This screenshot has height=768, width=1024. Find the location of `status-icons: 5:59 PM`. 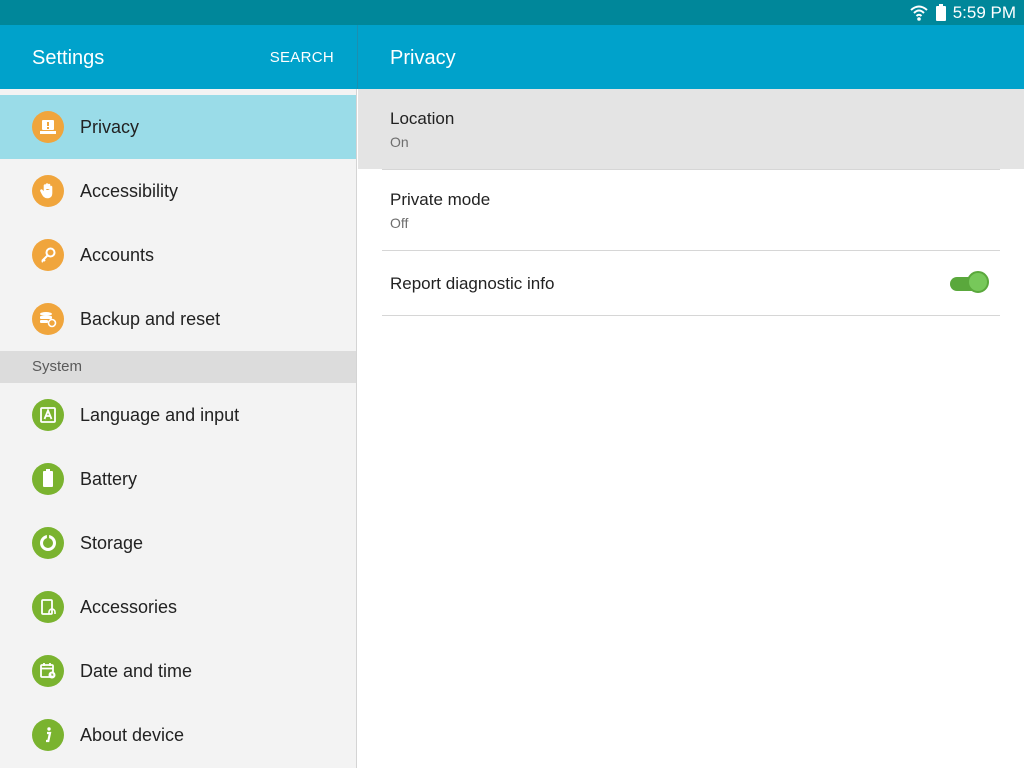

status-icons: 5:59 PM is located at coordinates (962, 12).